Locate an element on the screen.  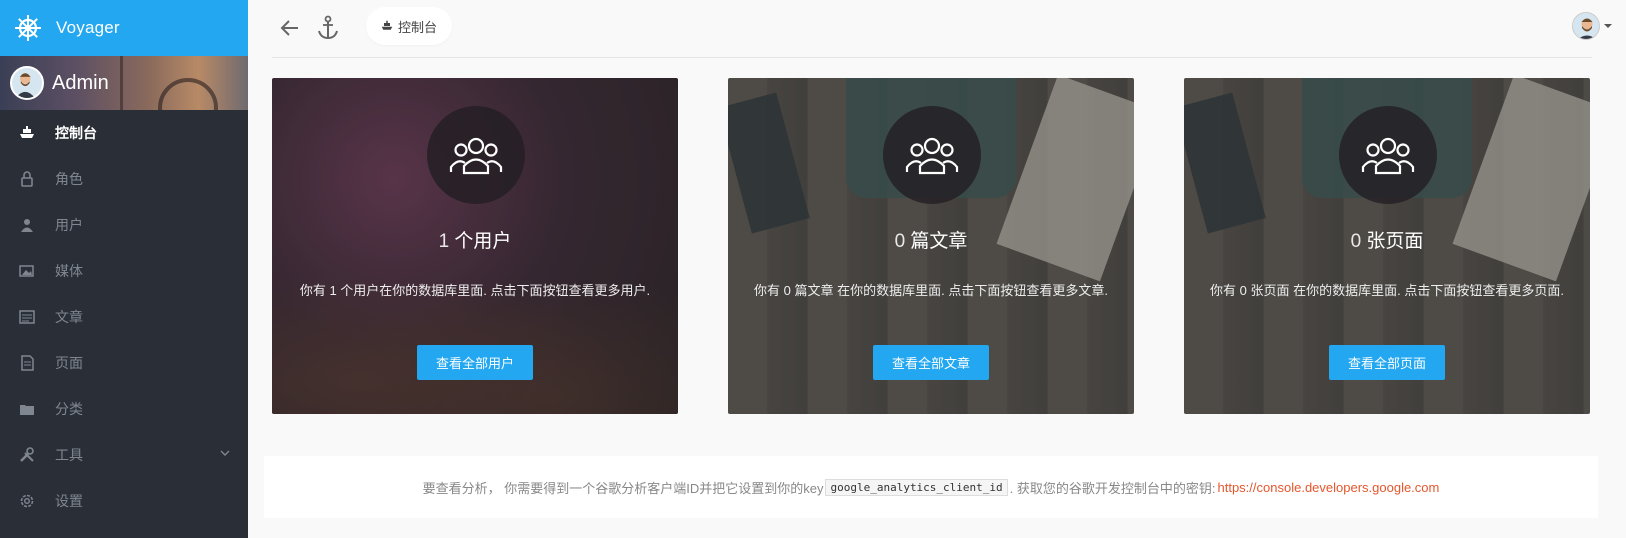
breadcrumb: 控制台 is located at coordinates (409, 26).